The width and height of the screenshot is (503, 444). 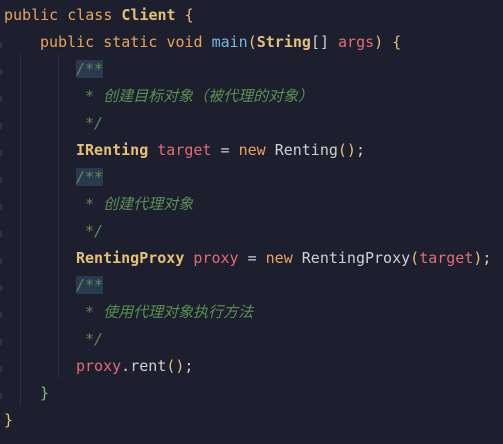 I want to click on type-name: RentingProxy, so click(x=130, y=258).